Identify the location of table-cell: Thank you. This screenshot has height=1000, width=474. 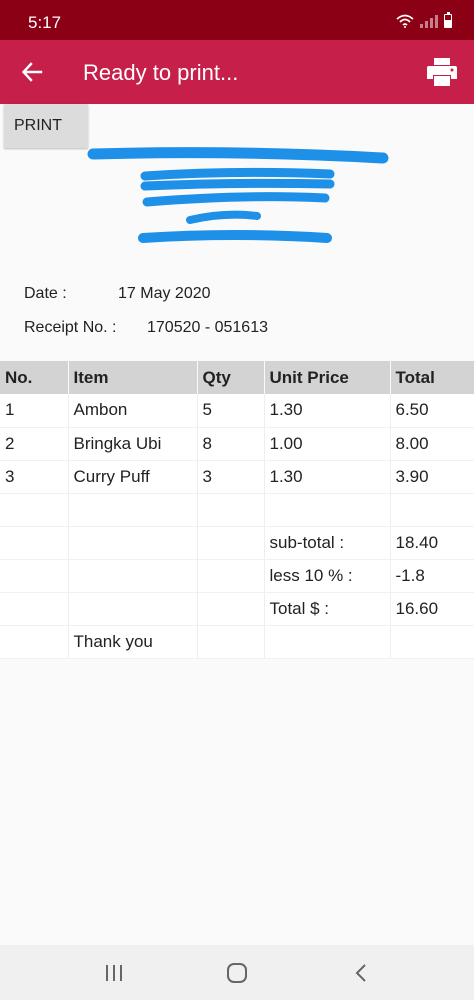
(133, 642).